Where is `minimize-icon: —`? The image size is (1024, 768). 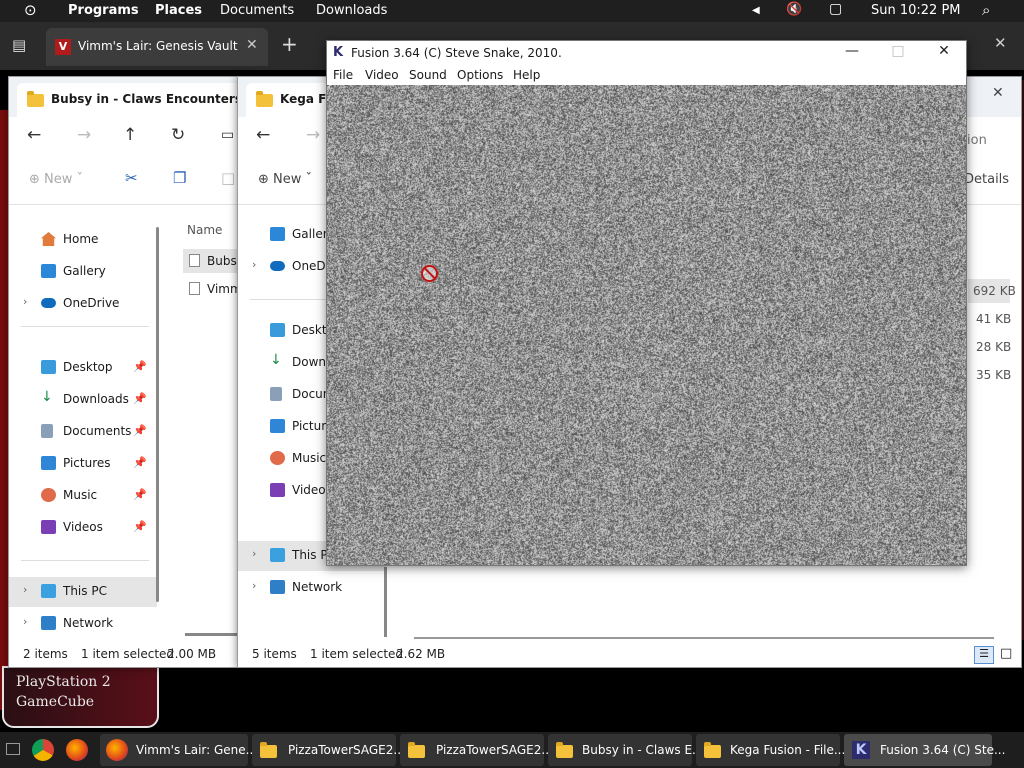
minimize-icon: — is located at coordinates (852, 53).